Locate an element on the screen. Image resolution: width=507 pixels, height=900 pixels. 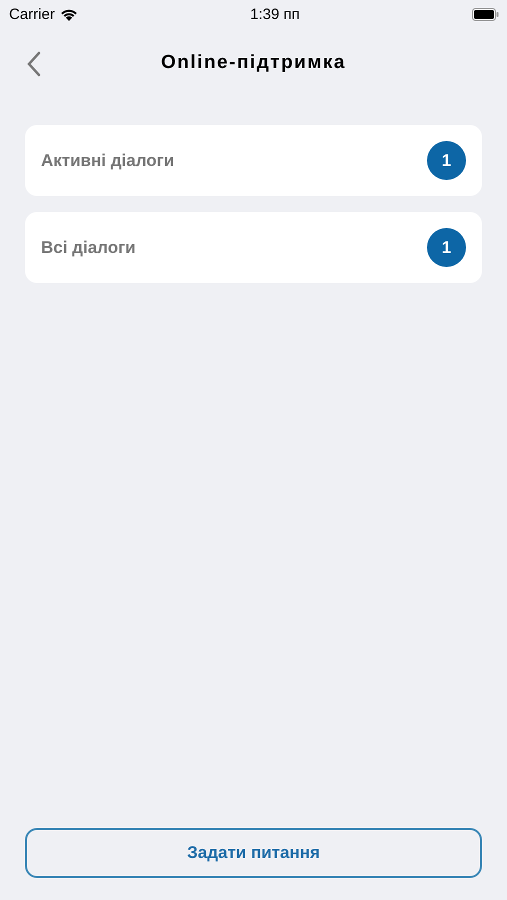
dialog-list-item: Всі діалоги 1 is located at coordinates (253, 247).